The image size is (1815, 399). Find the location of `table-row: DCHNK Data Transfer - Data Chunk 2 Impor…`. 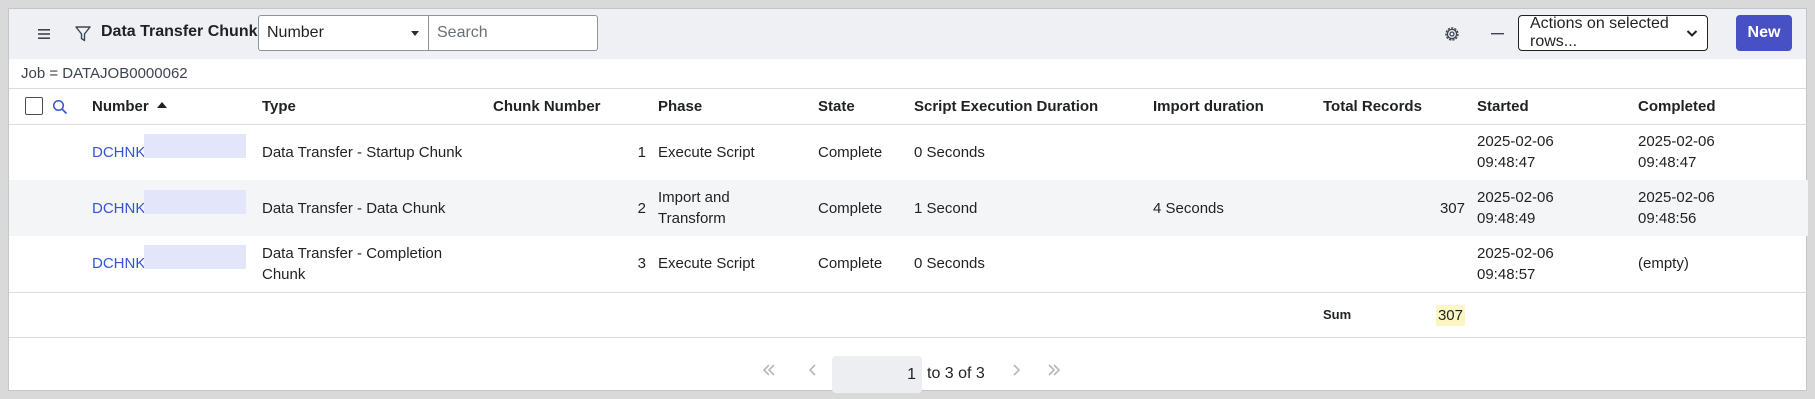

table-row: DCHNK Data Transfer - Data Chunk 2 Impor… is located at coordinates (908, 208).